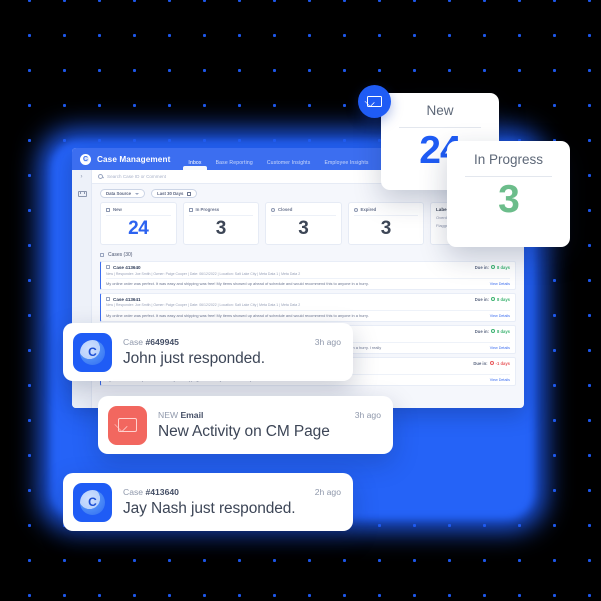 This screenshot has height=601, width=601. I want to click on notification-title: New Activity on CM Page, so click(244, 431).